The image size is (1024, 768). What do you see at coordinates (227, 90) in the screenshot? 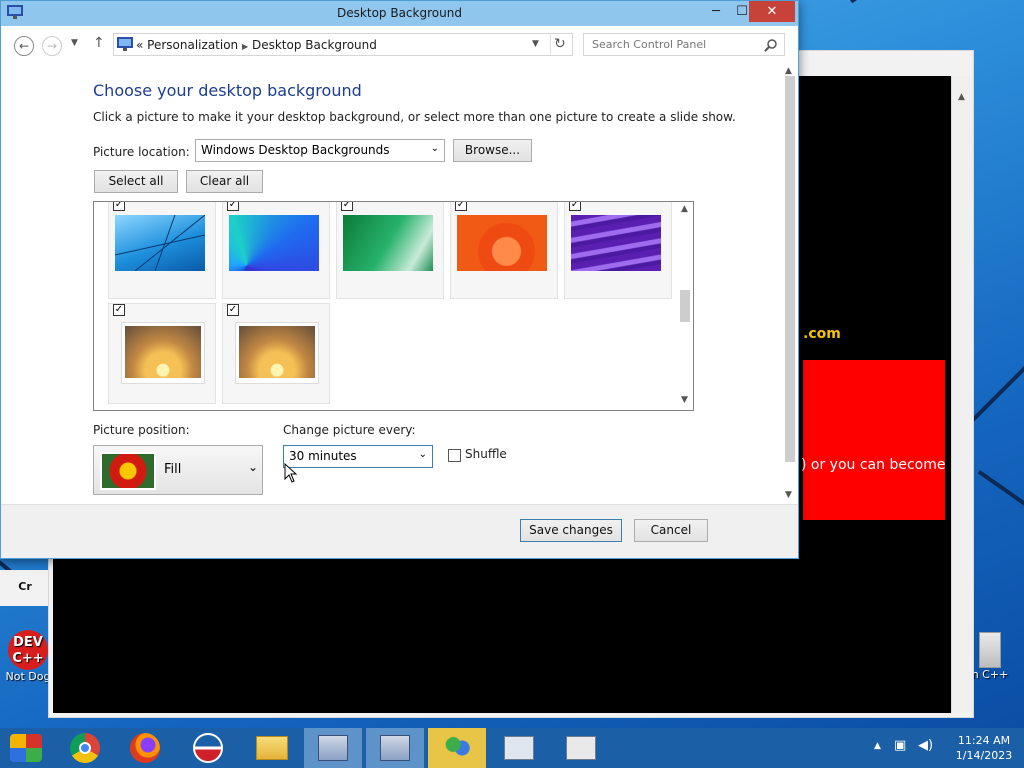
I see `page-title: Choose your desktop background` at bounding box center [227, 90].